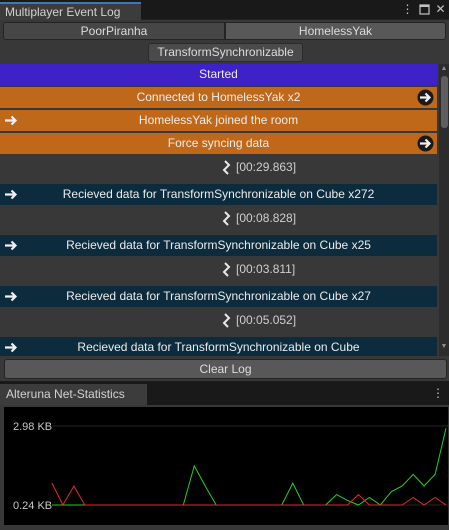  I want to click on time-gap: [00:03.811], so click(218, 269).